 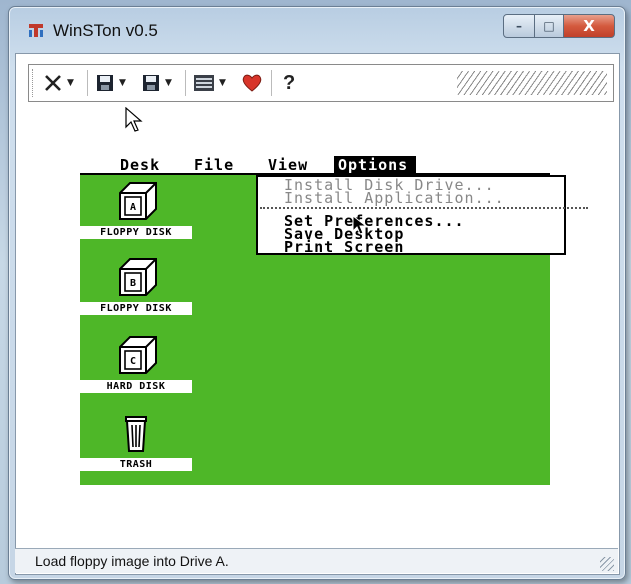 I want to click on toolbar-grip, so click(x=34, y=83).